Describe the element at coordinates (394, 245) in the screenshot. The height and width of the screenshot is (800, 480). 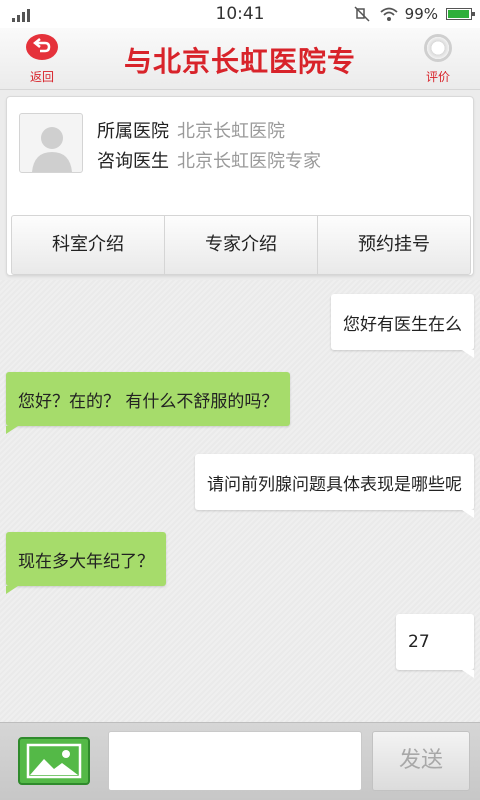
I see `tab-appointment: 预约挂号` at that location.